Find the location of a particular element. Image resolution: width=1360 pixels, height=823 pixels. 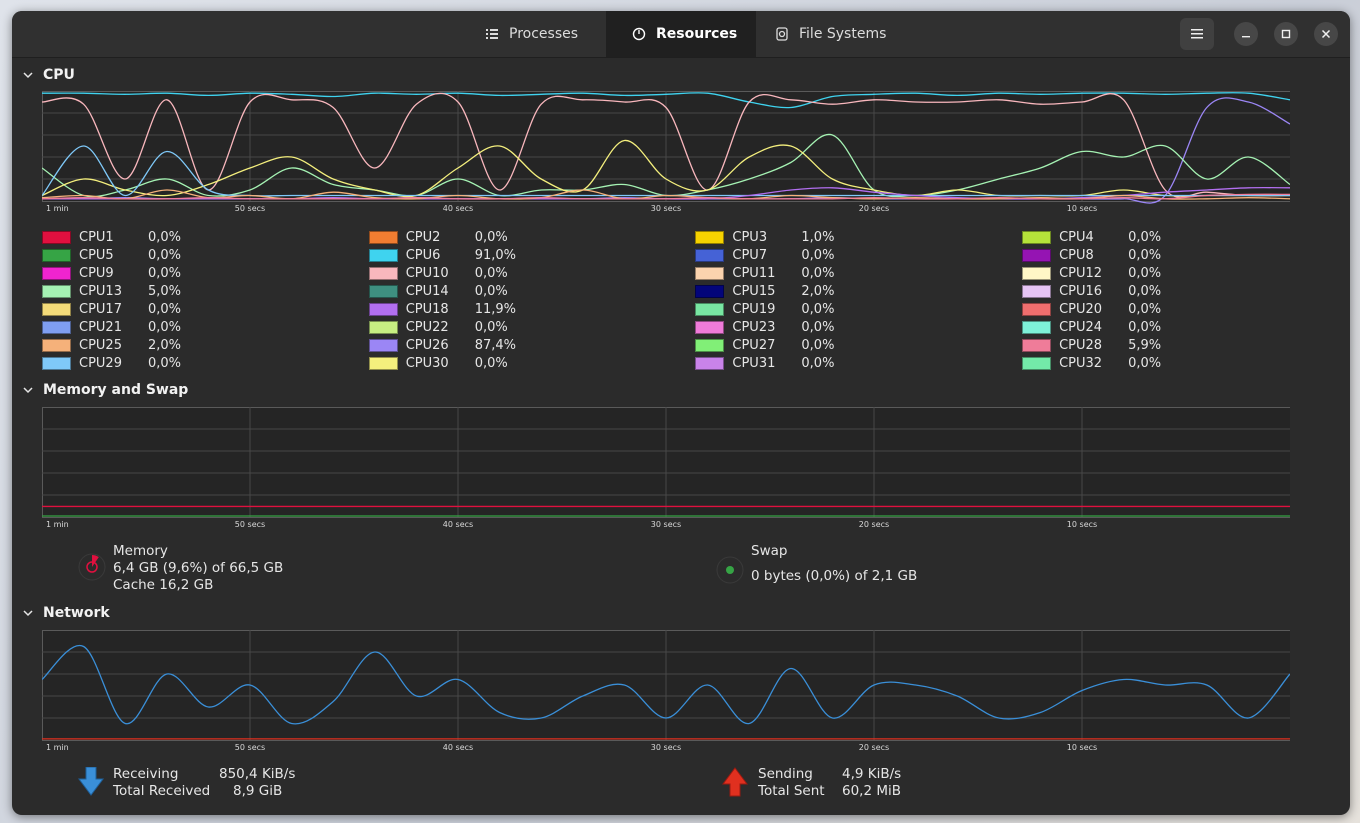

upload-arrow-icon is located at coordinates (735, 782).